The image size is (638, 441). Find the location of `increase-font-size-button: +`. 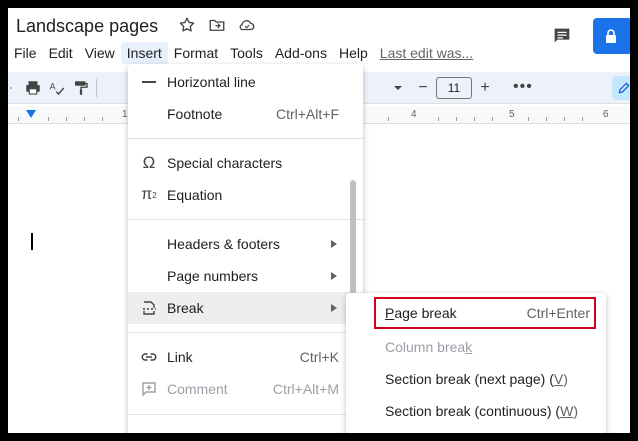

increase-font-size-button: + is located at coordinates (485, 88).